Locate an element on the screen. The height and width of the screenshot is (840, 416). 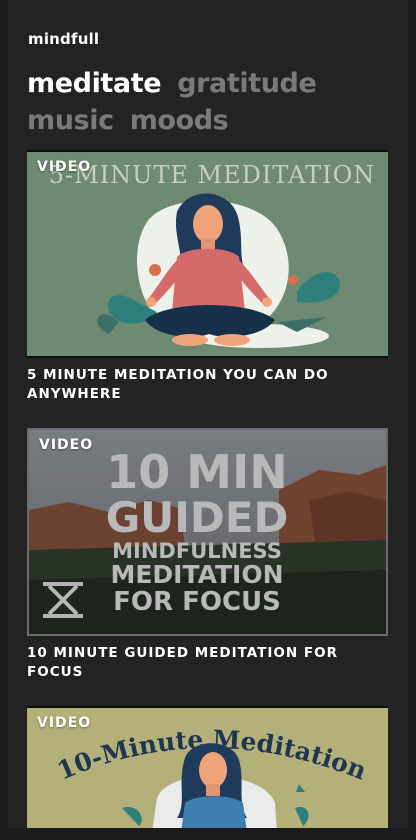
tab-meditate: meditate is located at coordinates (94, 83).